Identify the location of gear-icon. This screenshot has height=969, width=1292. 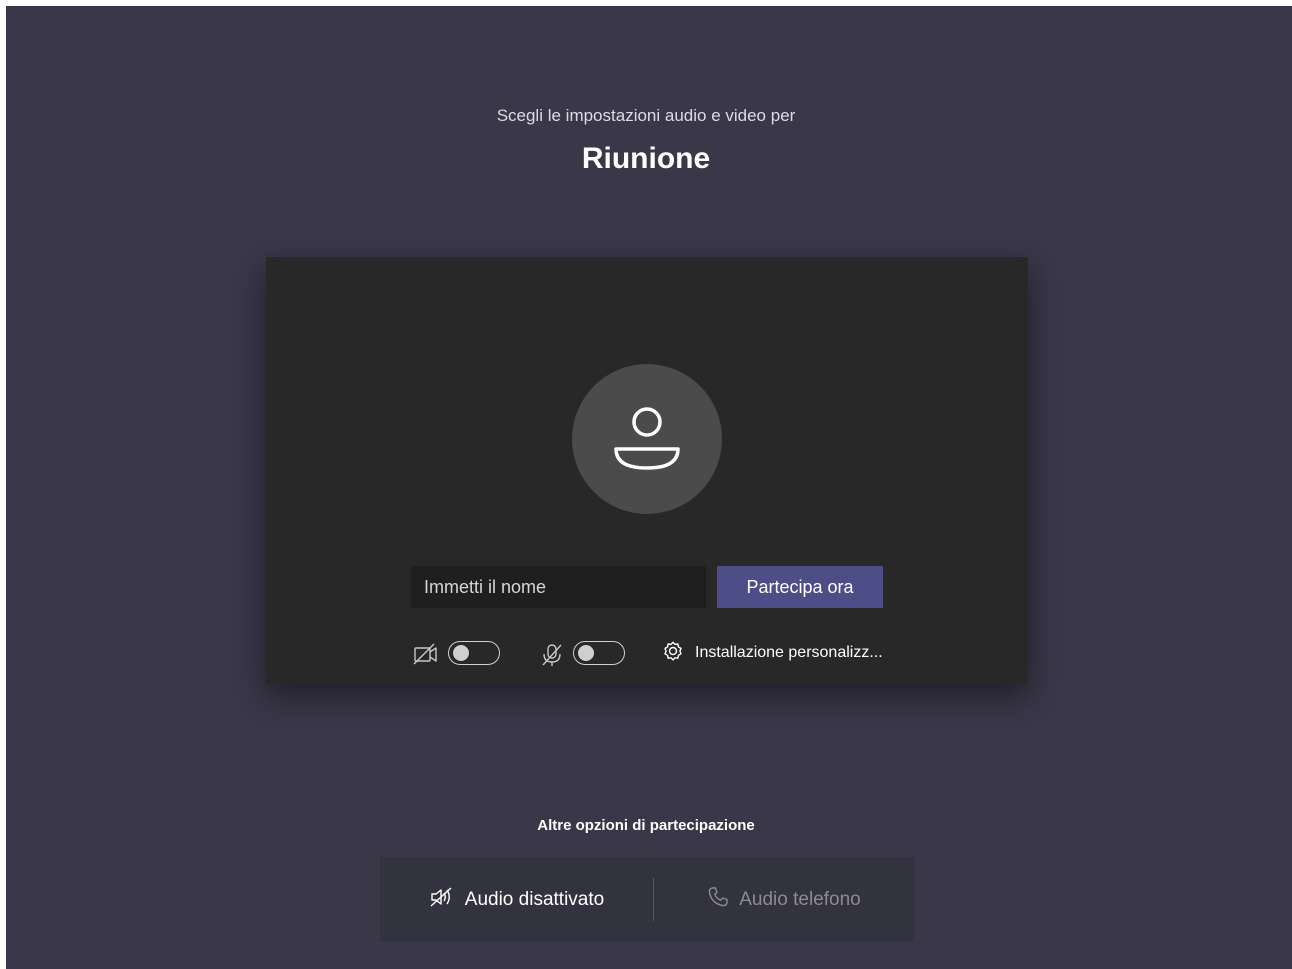
(673, 653).